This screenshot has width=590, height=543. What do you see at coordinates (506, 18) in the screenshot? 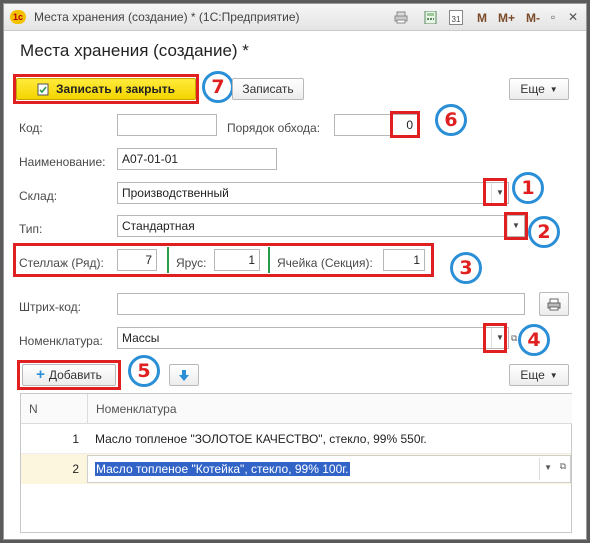
I see `memory-plus-button: M+` at bounding box center [506, 18].